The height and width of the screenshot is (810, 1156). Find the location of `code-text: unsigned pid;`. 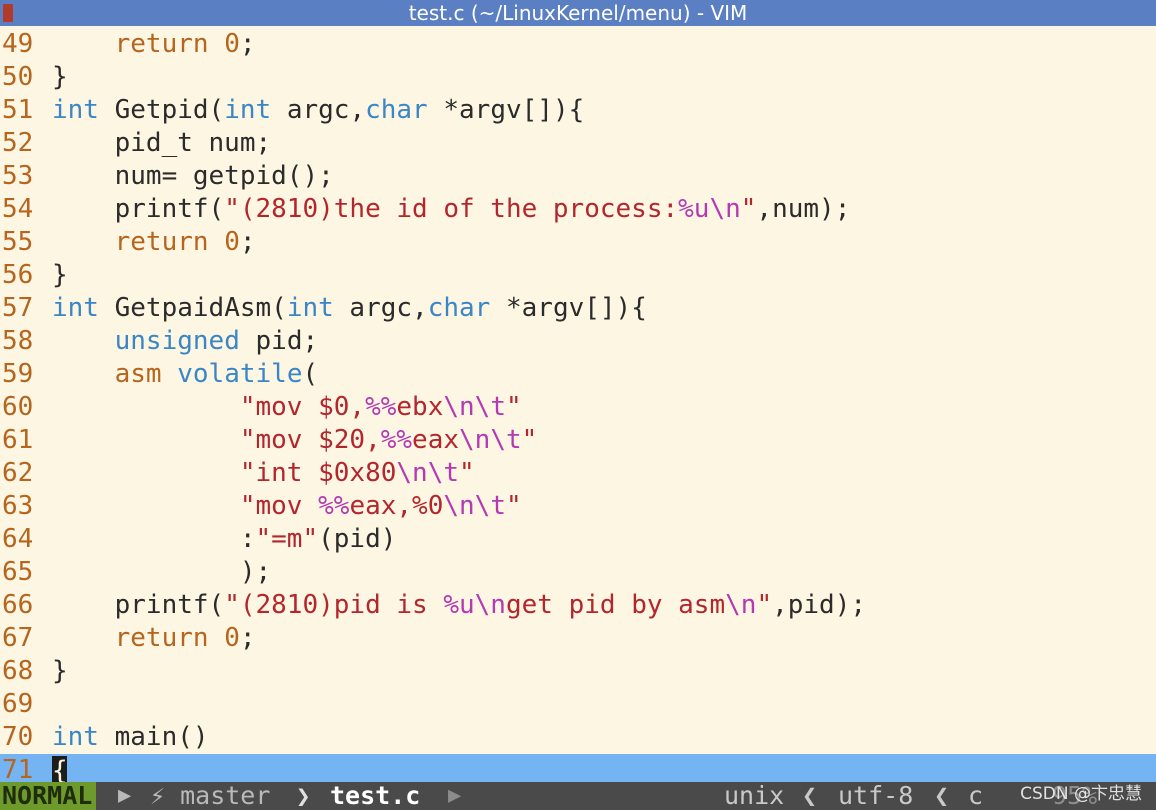

code-text: unsigned pid; is located at coordinates (185, 341).